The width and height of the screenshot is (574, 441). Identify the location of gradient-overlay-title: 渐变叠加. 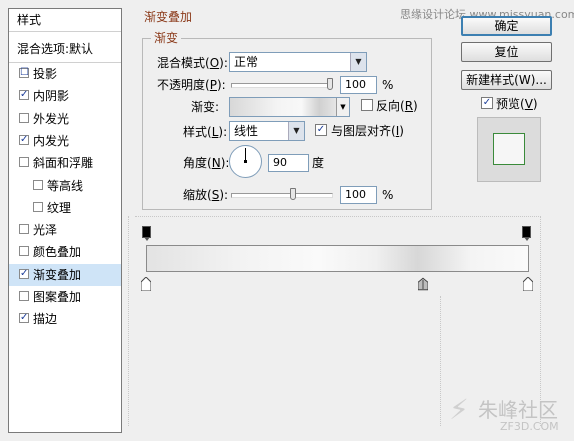
(168, 17).